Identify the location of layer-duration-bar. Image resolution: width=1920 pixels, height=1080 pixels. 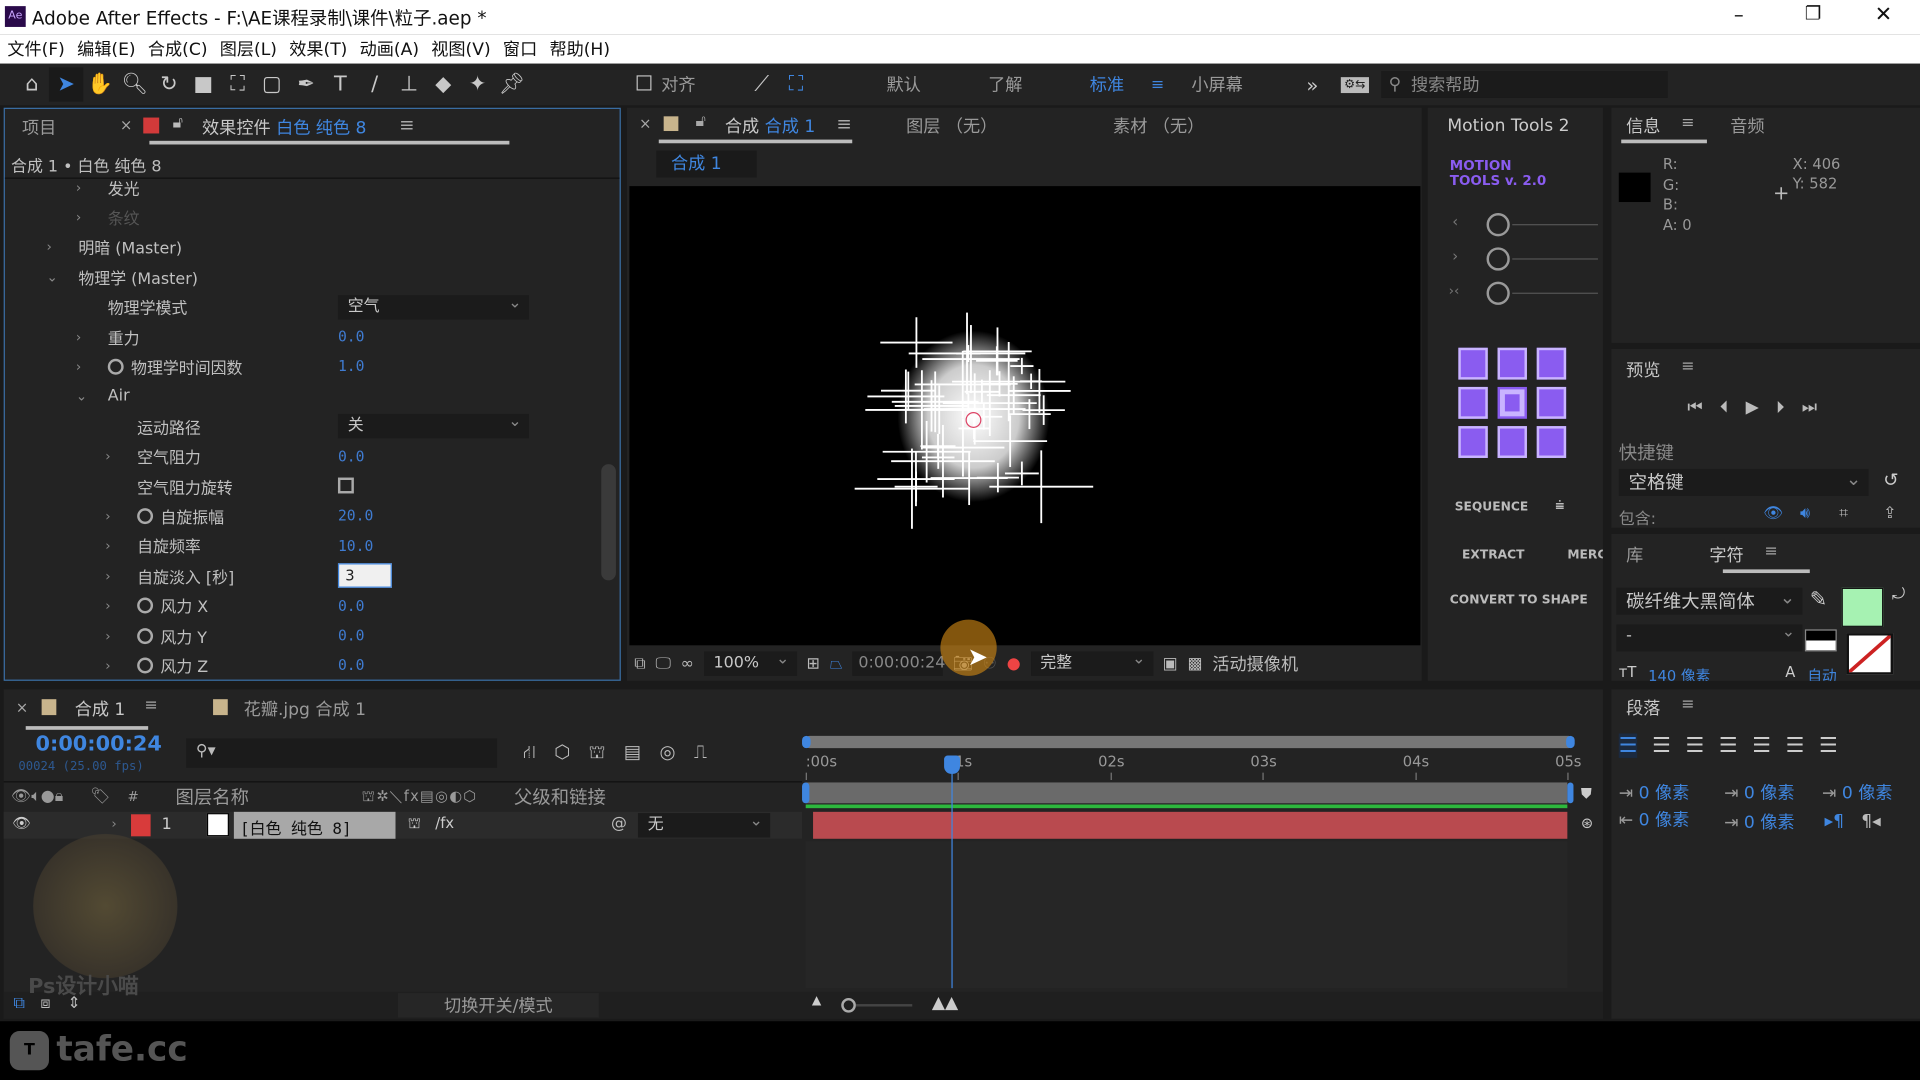
(1190, 825).